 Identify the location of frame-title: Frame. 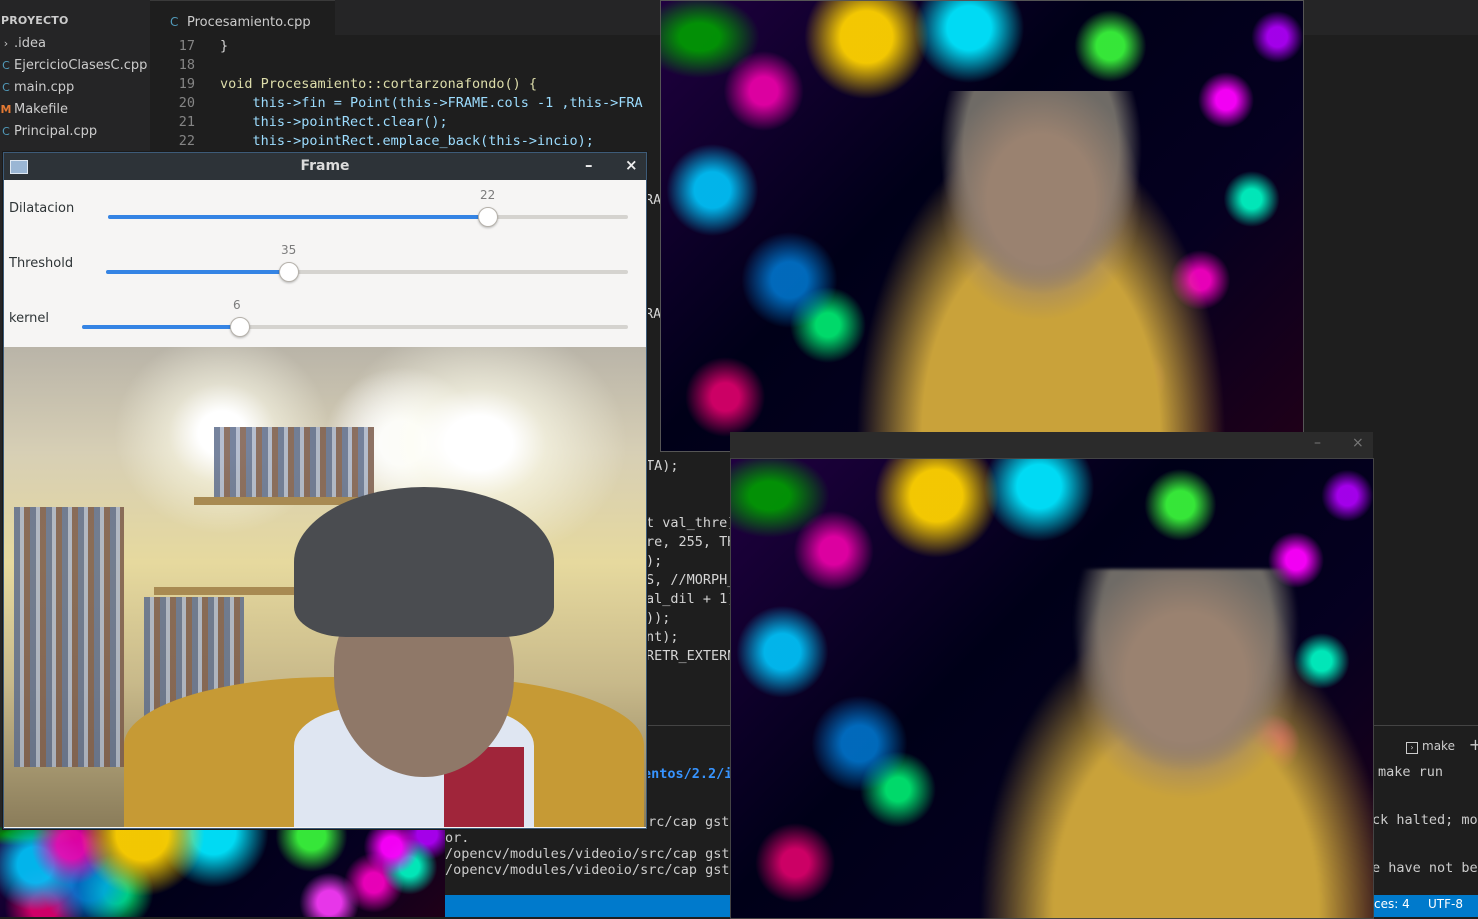
(325, 166).